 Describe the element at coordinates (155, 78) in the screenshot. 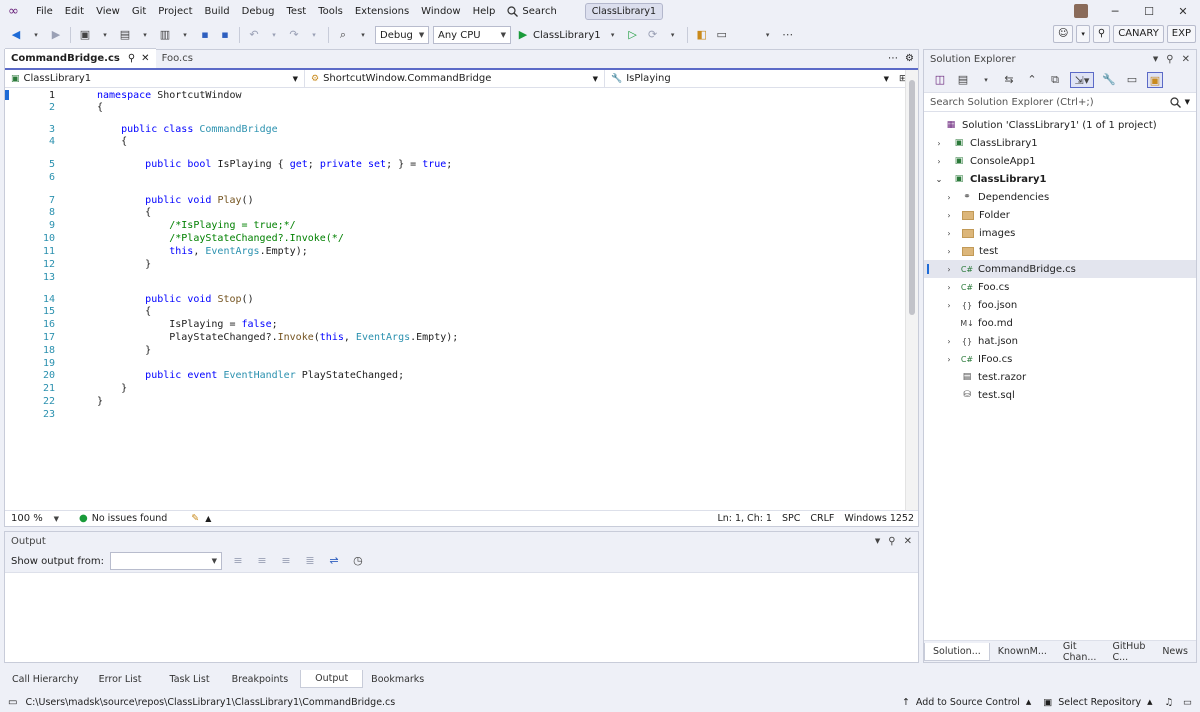

I see `project-dropdown: ▣ ClassLibrary1 ▼` at that location.